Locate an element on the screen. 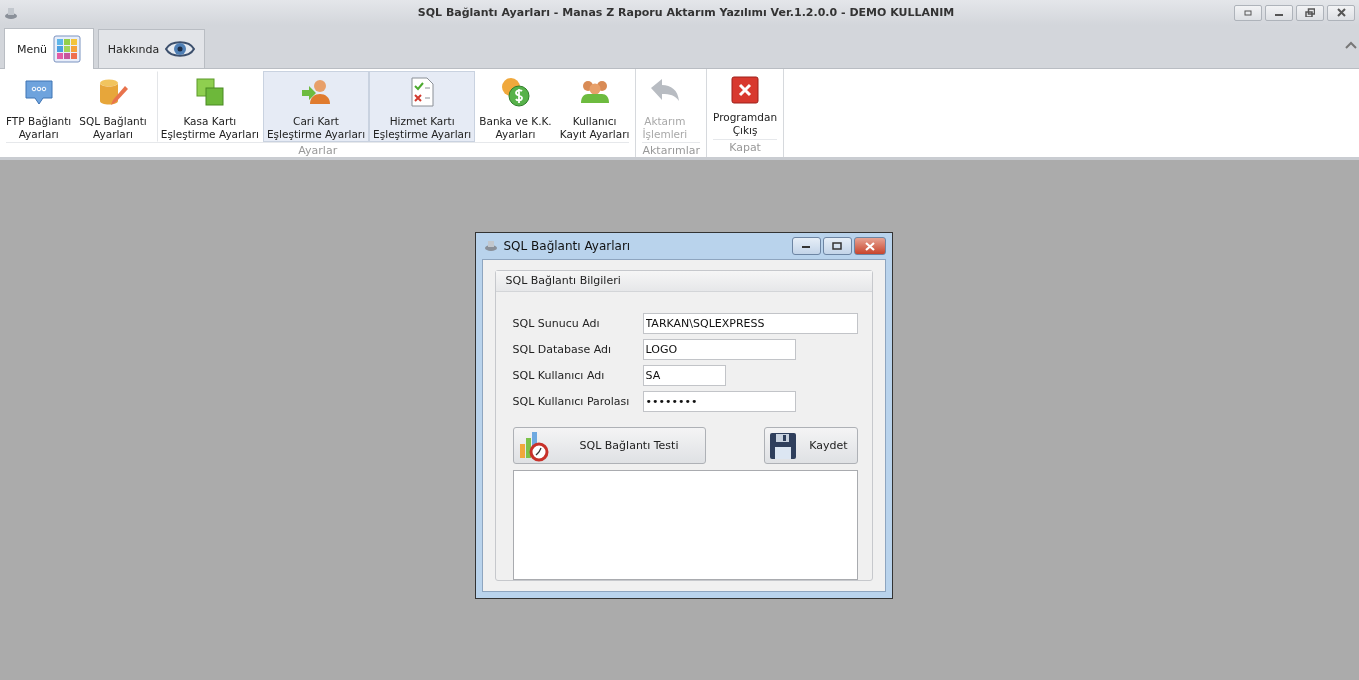 The height and width of the screenshot is (680, 1359). save-button: Kaydet is located at coordinates (810, 445).